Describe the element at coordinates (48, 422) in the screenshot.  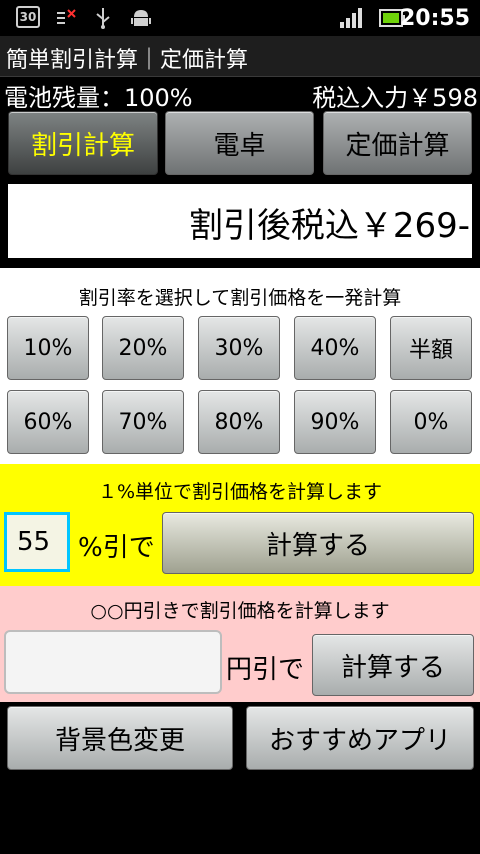
I see `discount-60-button: 60%` at that location.